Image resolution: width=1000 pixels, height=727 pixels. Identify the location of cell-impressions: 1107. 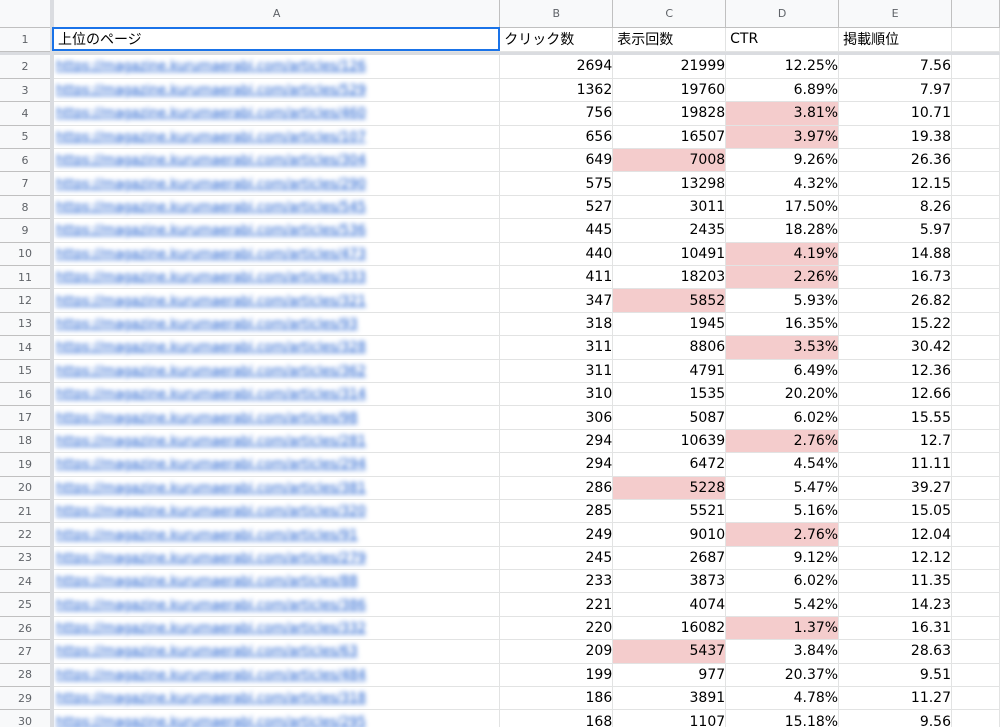
(669, 718).